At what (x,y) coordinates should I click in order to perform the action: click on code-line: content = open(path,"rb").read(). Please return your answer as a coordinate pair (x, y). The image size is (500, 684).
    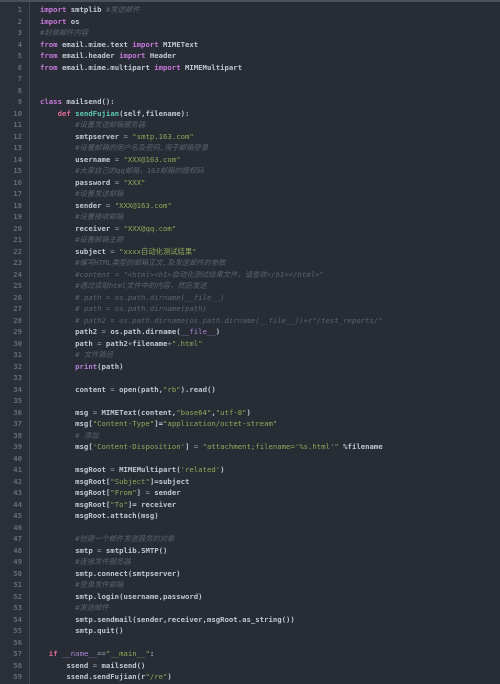
    Looking at the image, I should click on (265, 390).